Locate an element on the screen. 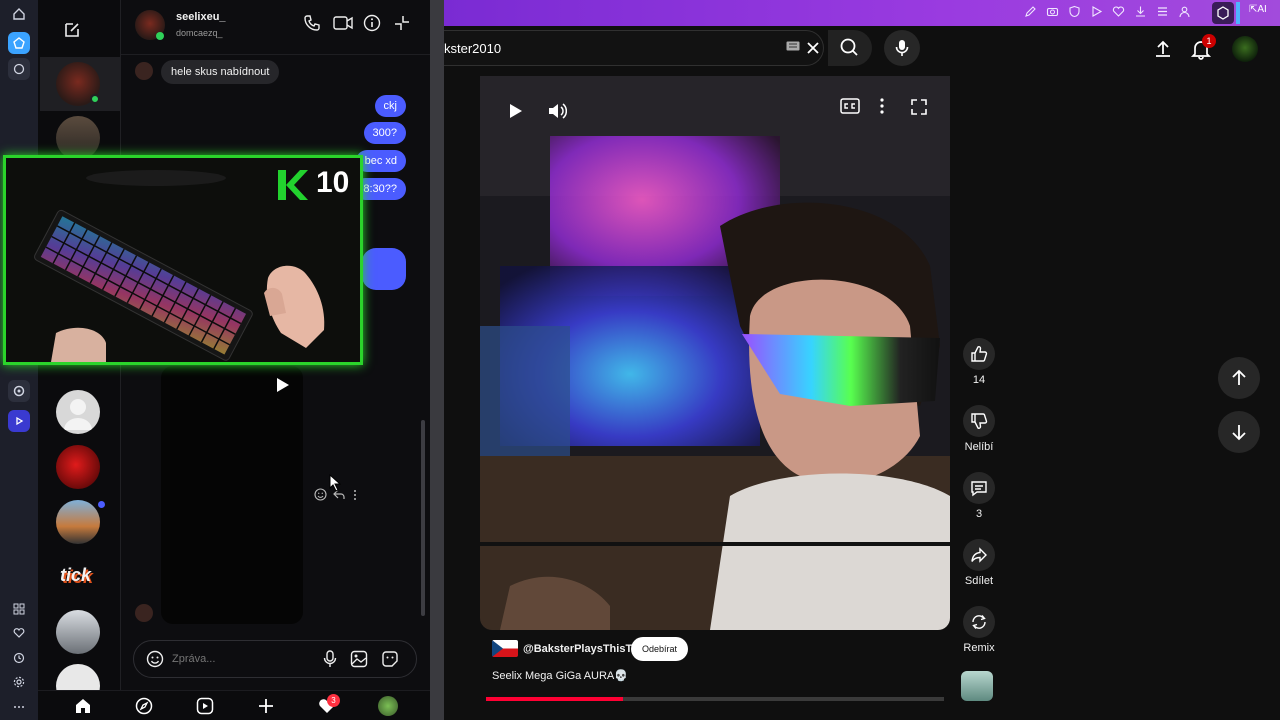  history-icon is located at coordinates (19, 658).